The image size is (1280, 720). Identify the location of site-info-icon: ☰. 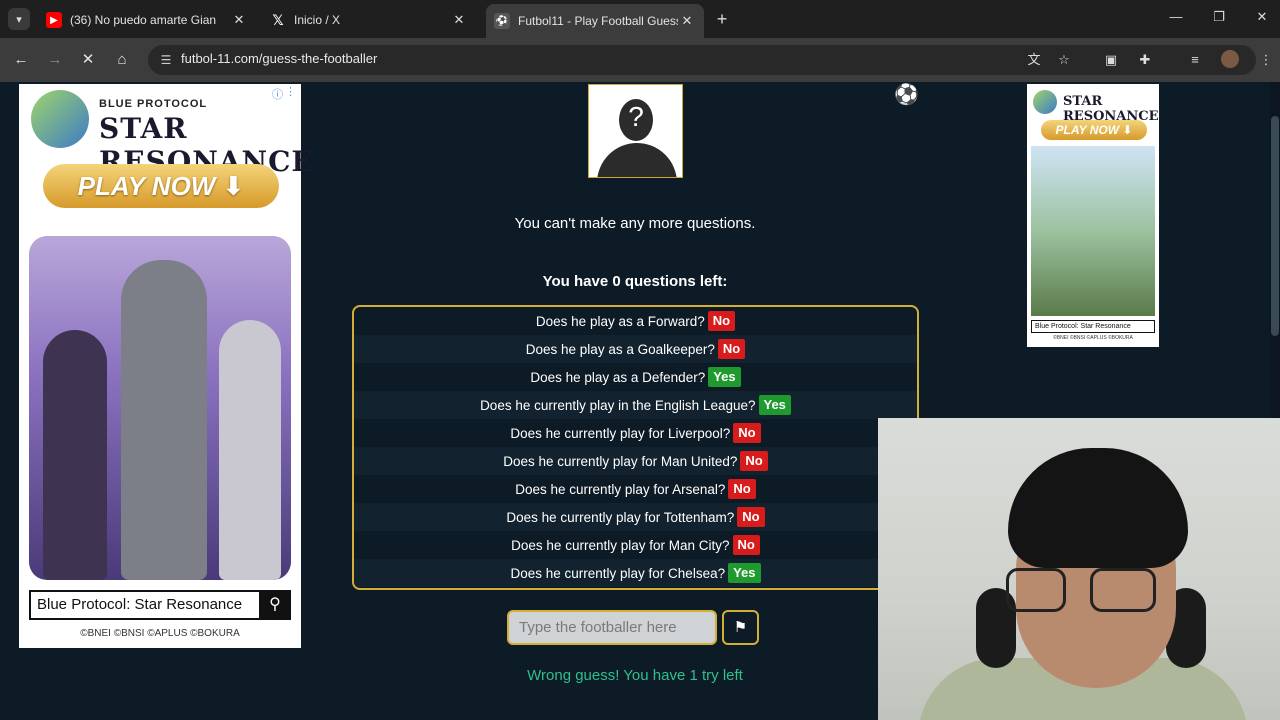
(166, 60).